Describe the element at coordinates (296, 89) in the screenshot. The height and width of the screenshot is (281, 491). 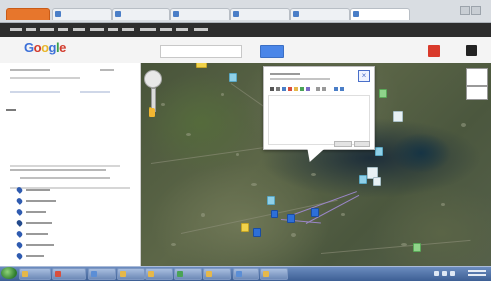
I see `image-icon` at that location.